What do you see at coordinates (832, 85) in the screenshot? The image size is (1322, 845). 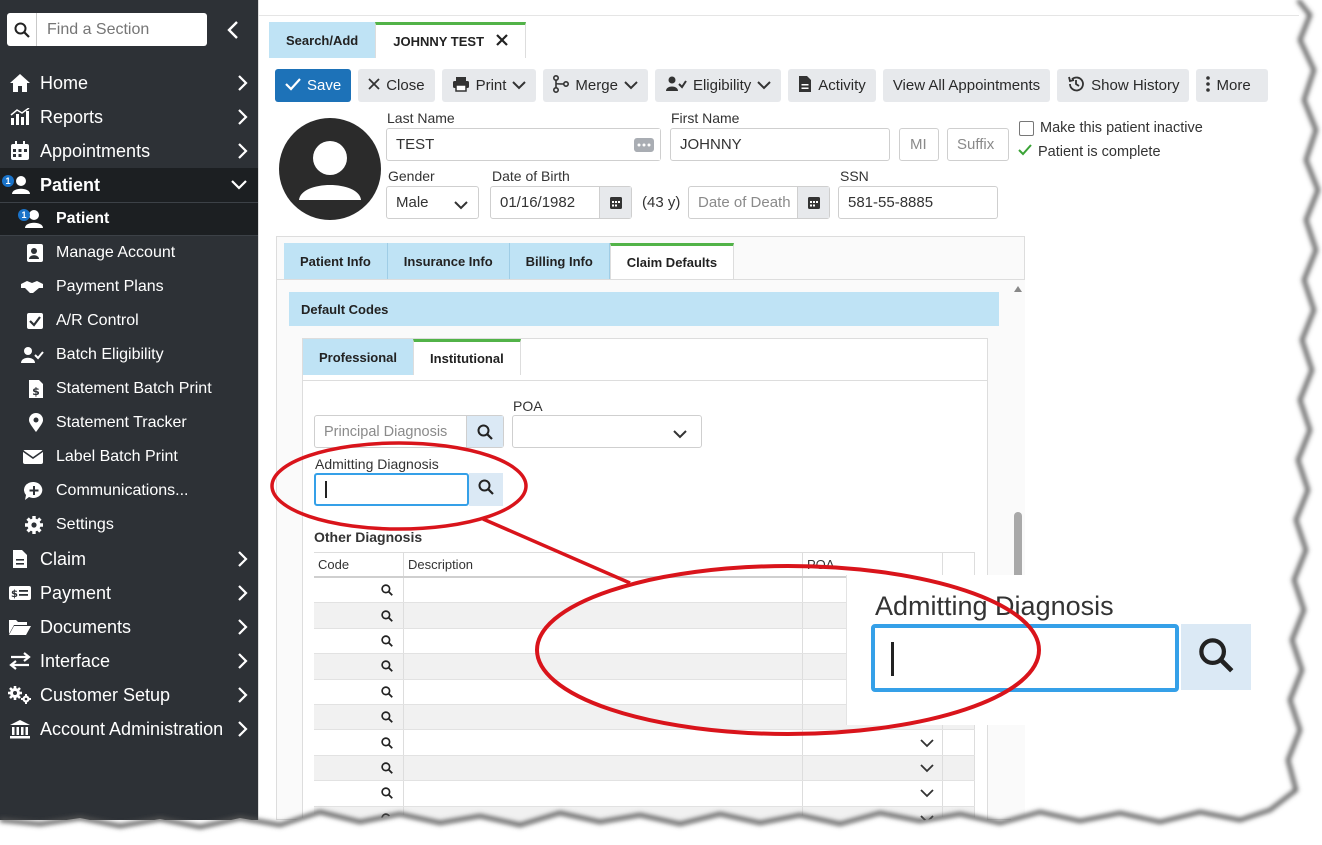 I see `activity-button: Activity` at bounding box center [832, 85].